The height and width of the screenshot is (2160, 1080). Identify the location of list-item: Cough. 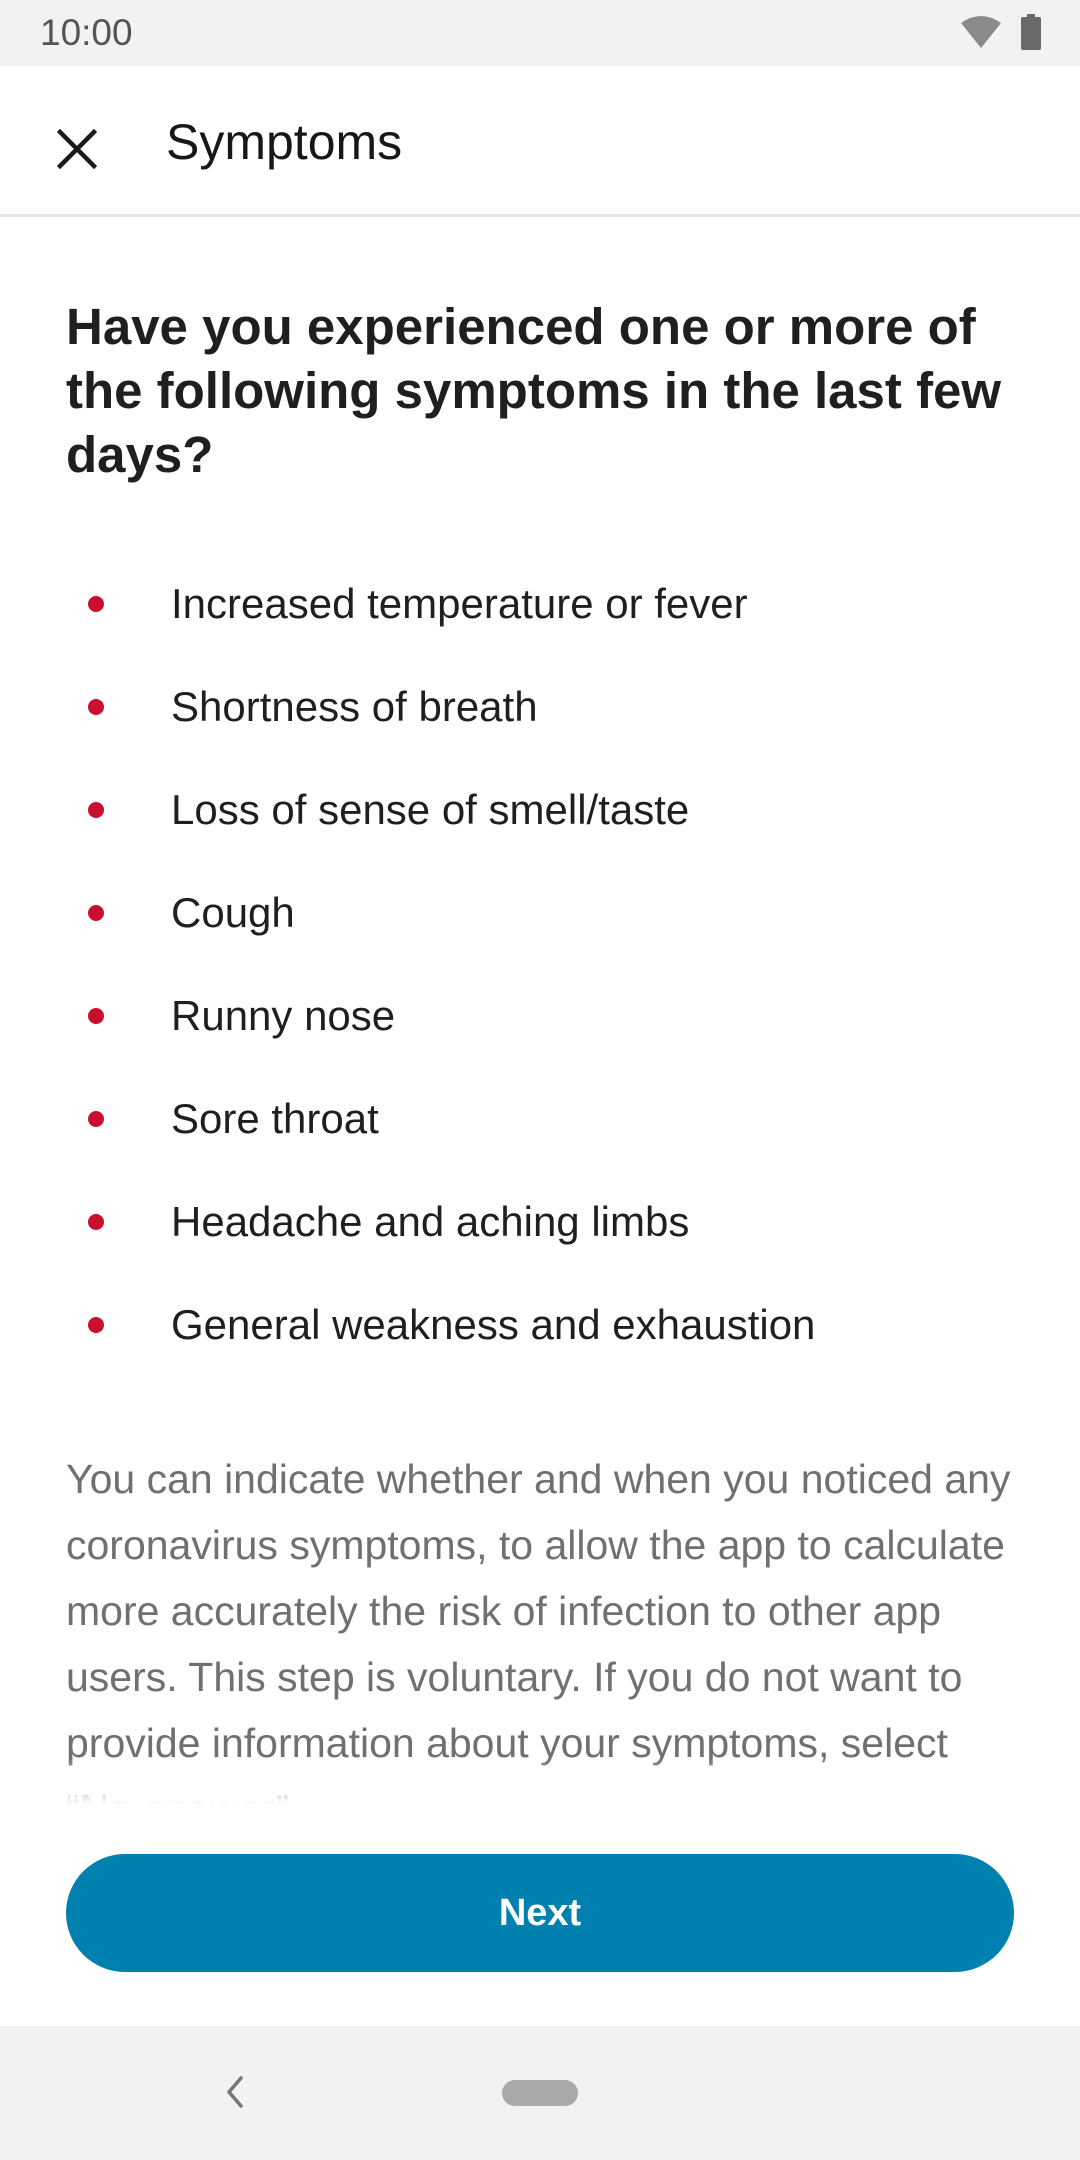
(540, 912).